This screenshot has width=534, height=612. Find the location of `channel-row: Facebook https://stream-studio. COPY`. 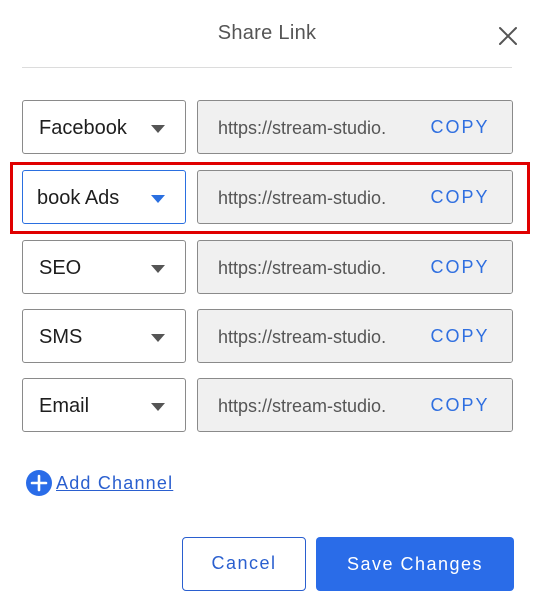

channel-row: Facebook https://stream-studio. COPY is located at coordinates (268, 127).